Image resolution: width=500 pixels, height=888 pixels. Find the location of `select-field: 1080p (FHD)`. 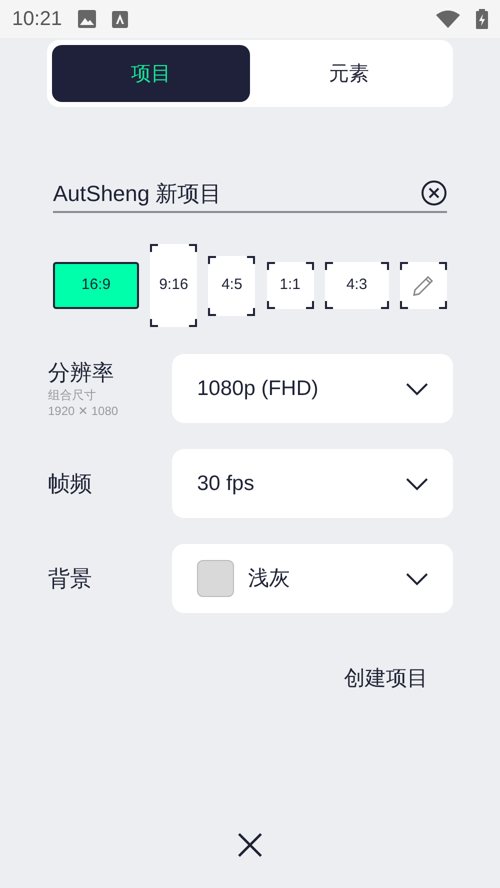

select-field: 1080p (FHD) is located at coordinates (312, 388).